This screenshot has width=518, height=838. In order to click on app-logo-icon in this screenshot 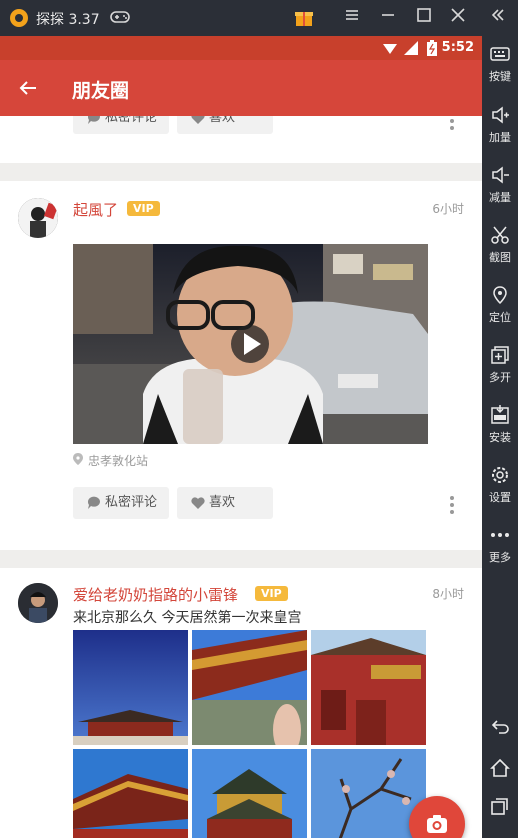, I will do `click(19, 18)`.